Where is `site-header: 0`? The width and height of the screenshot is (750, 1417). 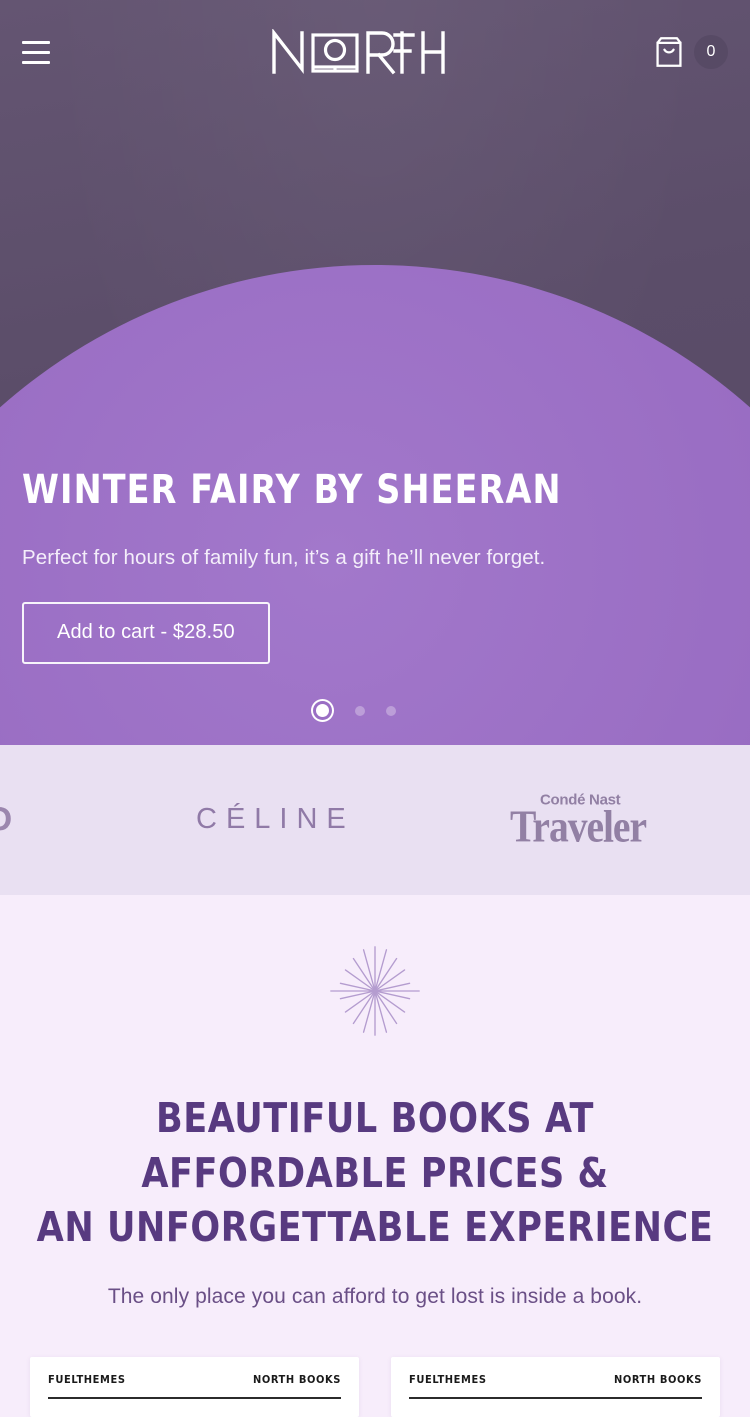
site-header: 0 is located at coordinates (375, 52).